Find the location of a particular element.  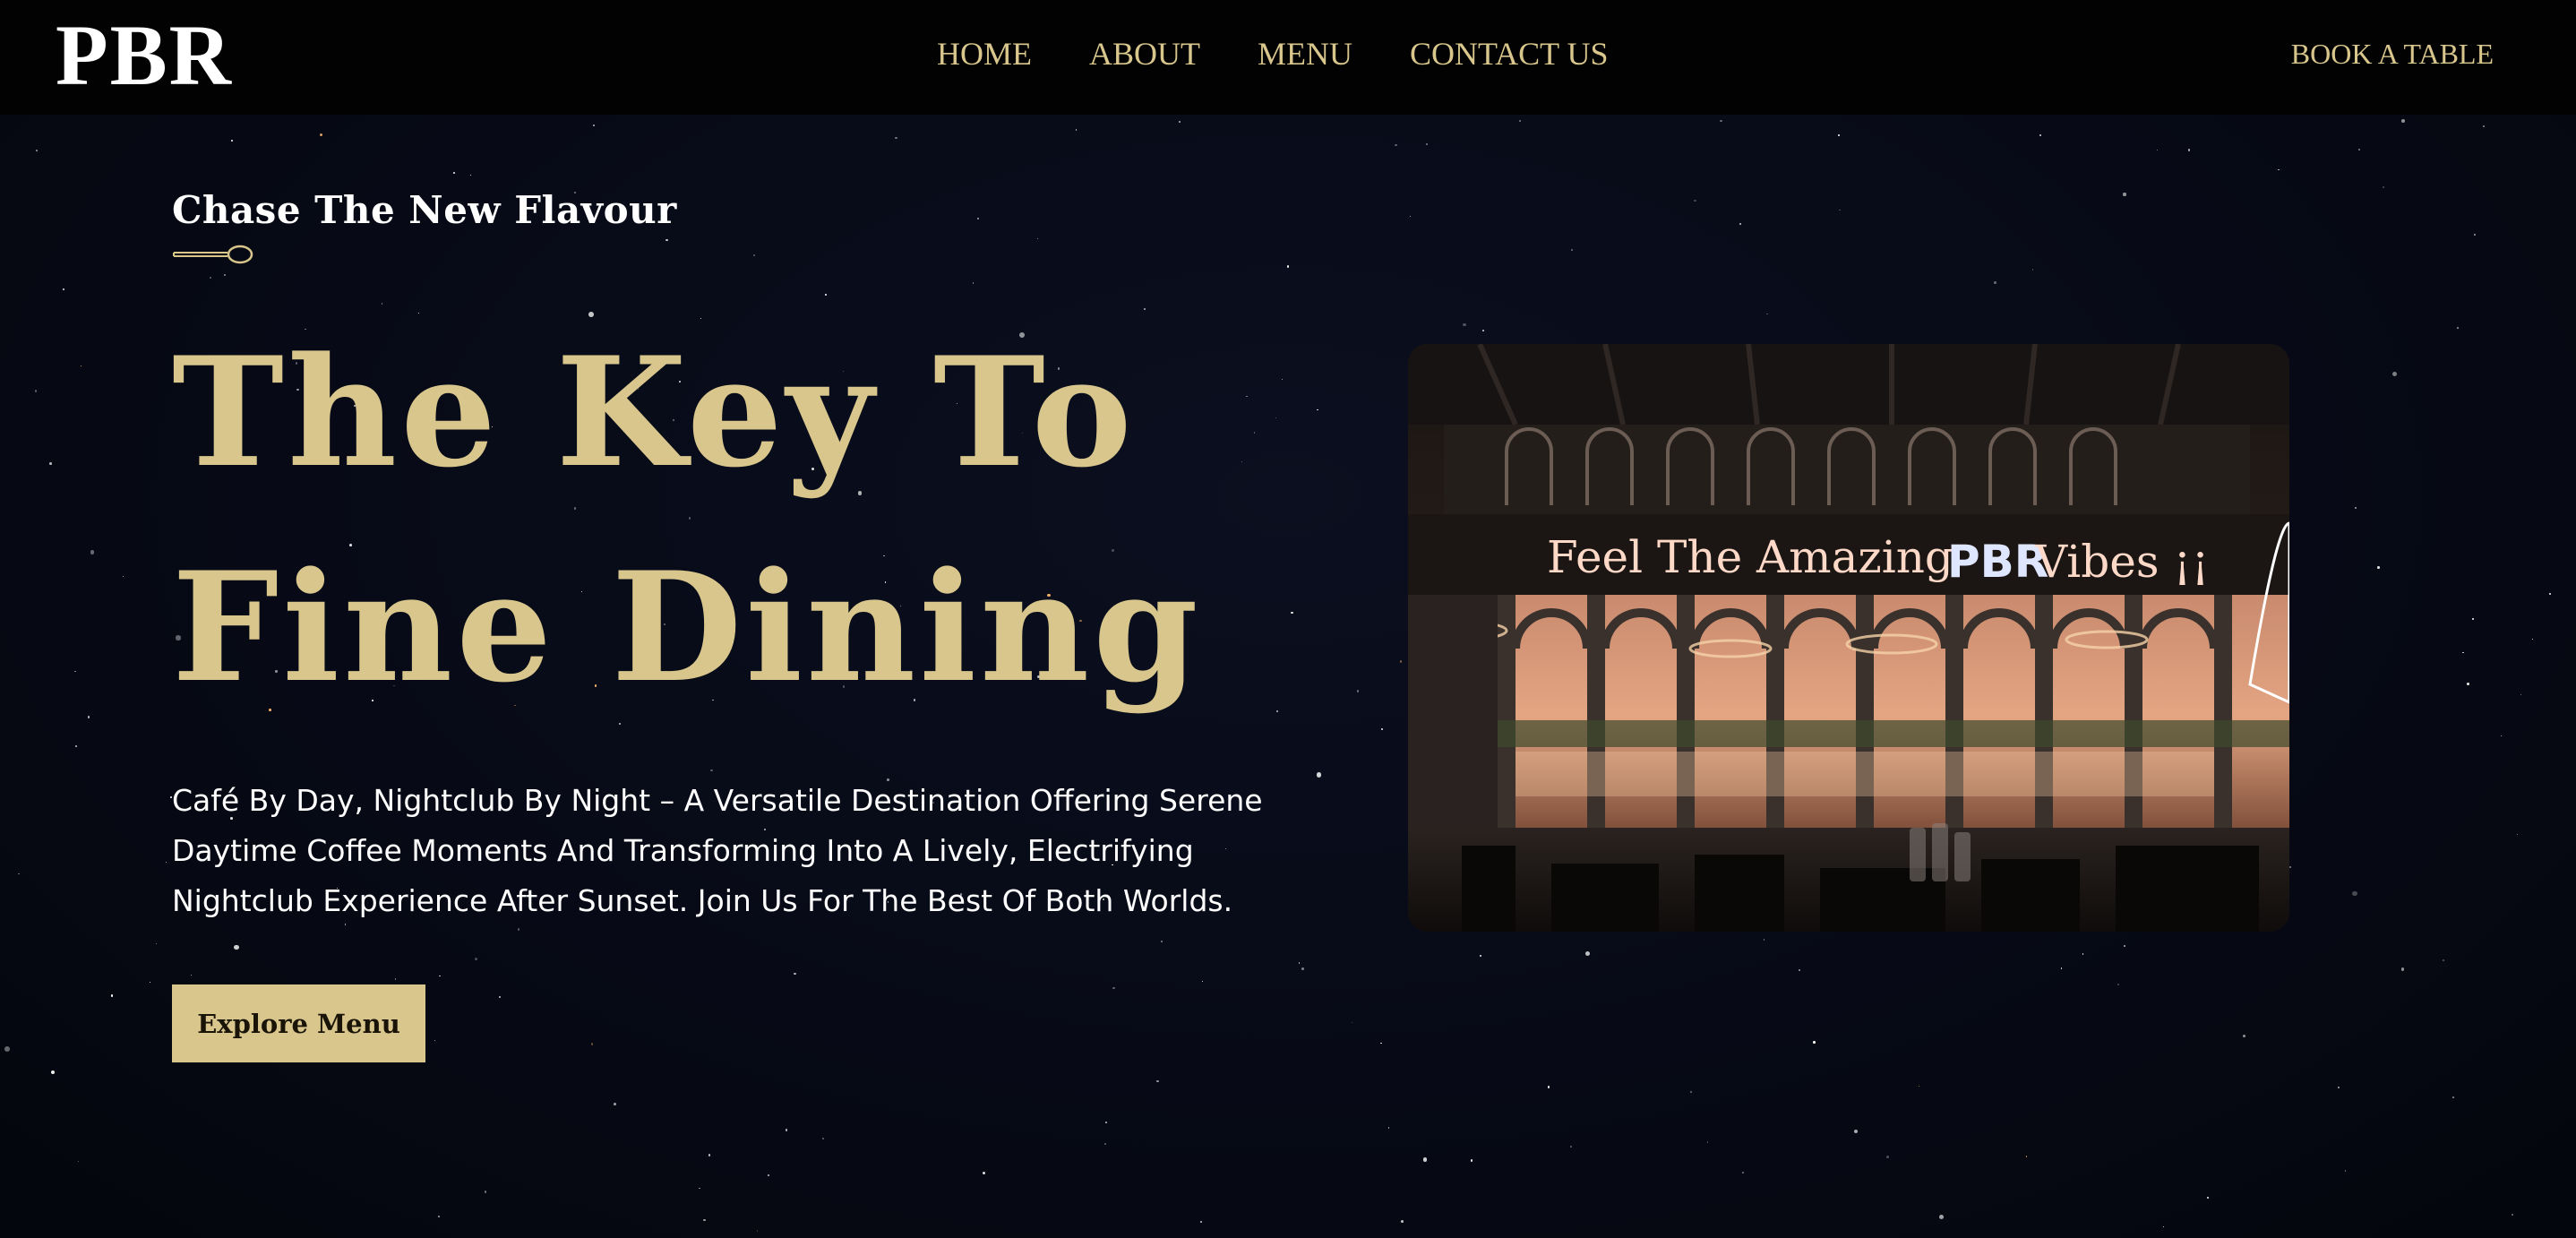

neon-sign-text: Feel The Amazing is located at coordinates (1750, 557).